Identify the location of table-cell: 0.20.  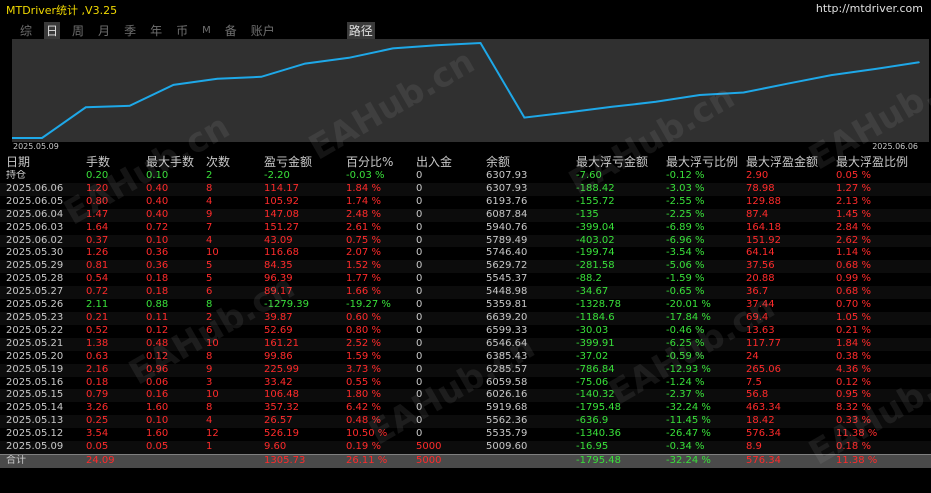
(116, 176).